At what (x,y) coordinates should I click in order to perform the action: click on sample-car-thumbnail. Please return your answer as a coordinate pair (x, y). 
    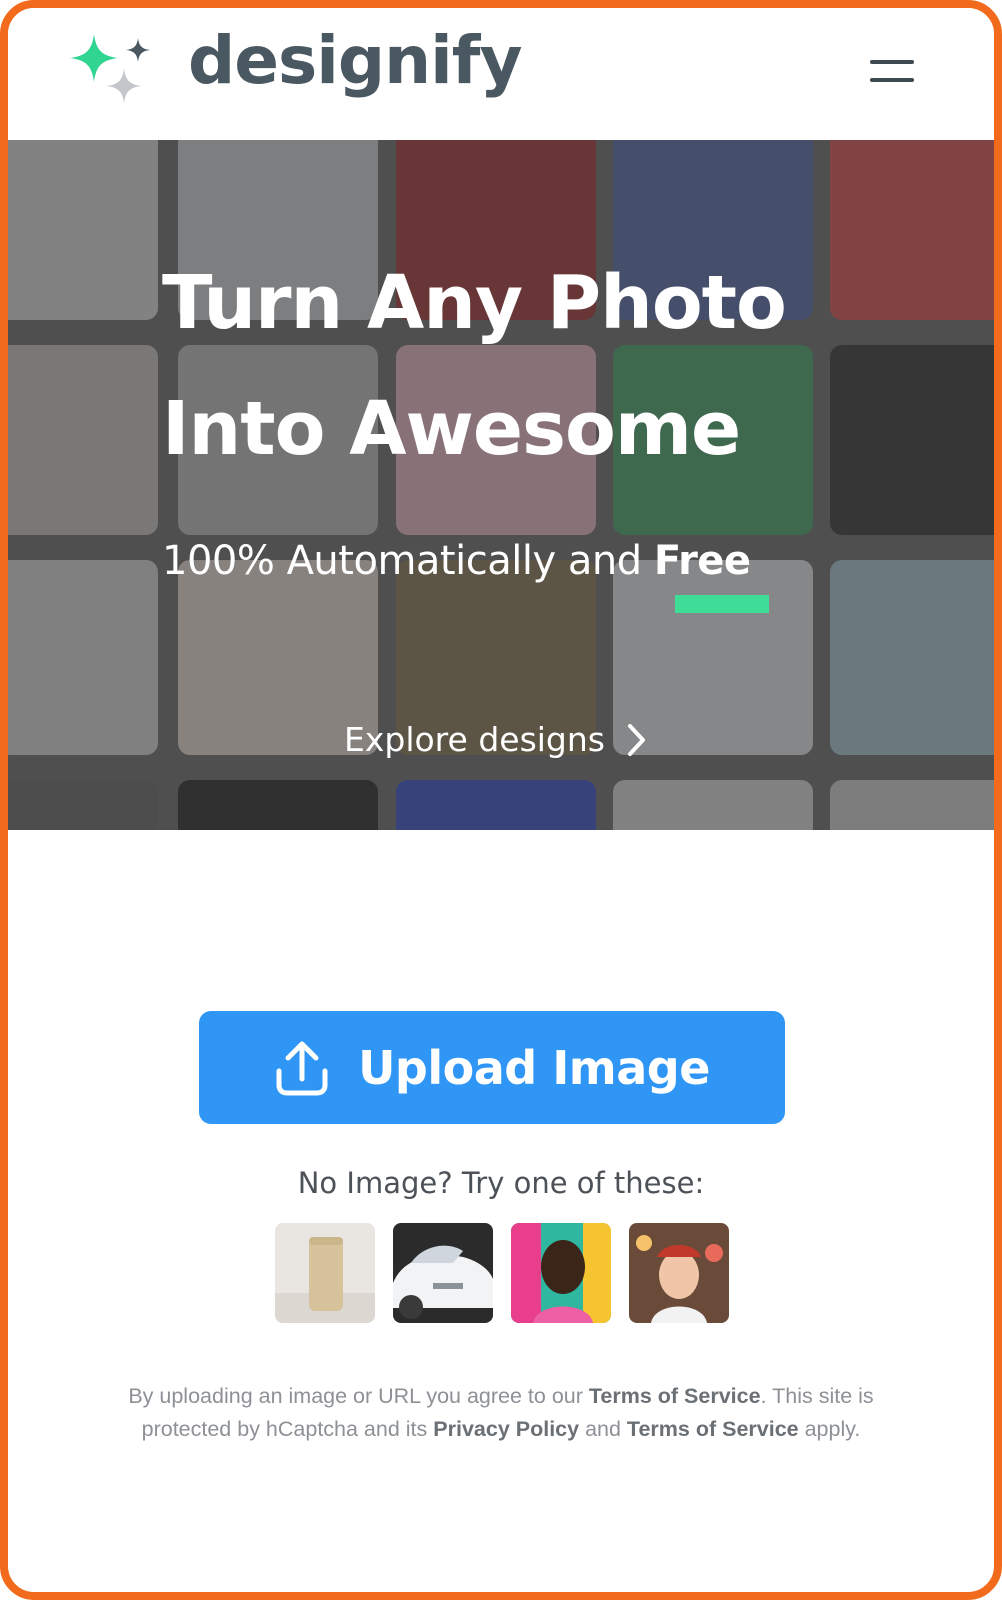
    Looking at the image, I should click on (443, 1273).